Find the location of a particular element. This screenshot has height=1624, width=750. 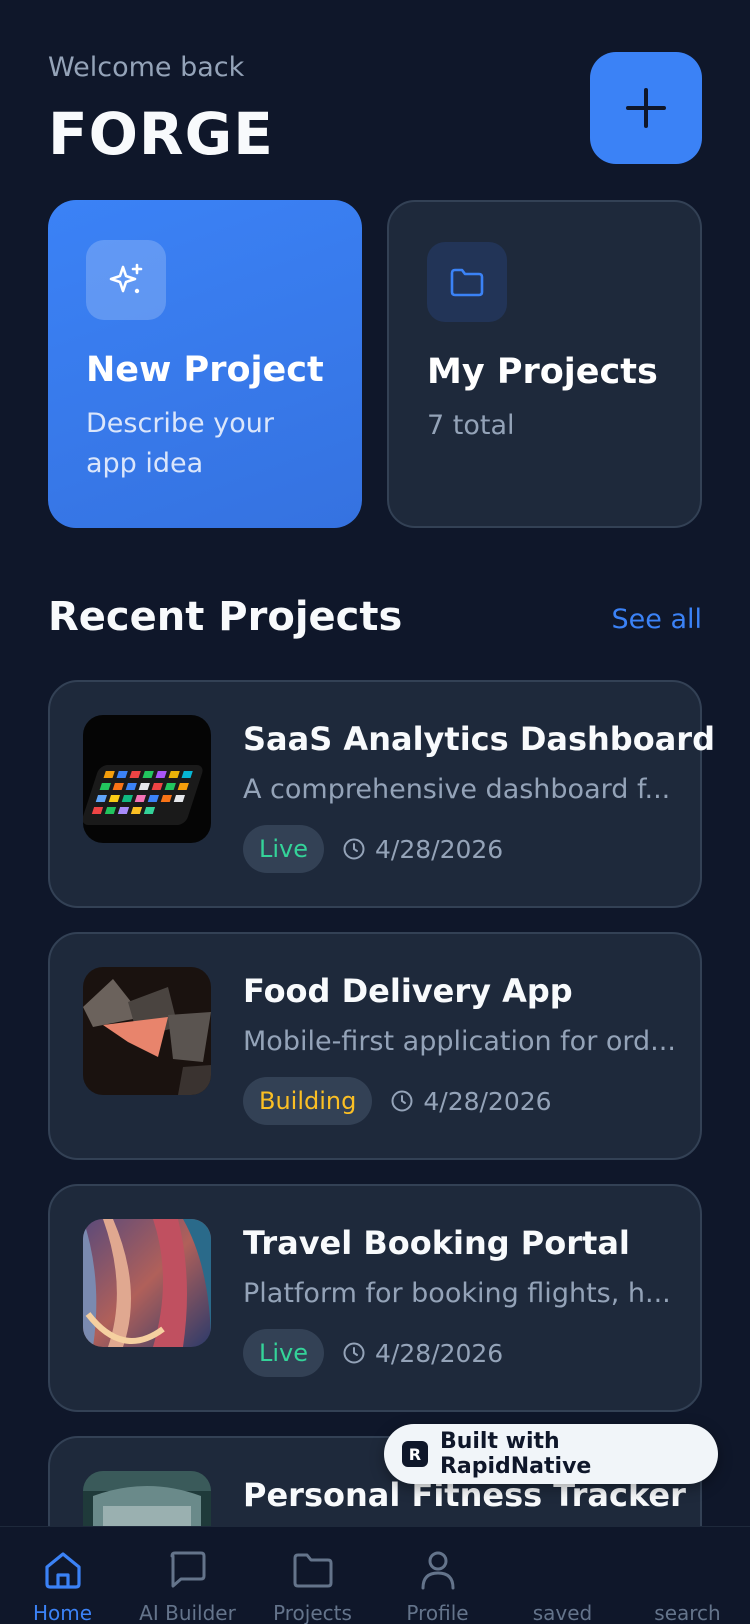

project-title: SaaS Analytics Dashboard is located at coordinates (479, 739).